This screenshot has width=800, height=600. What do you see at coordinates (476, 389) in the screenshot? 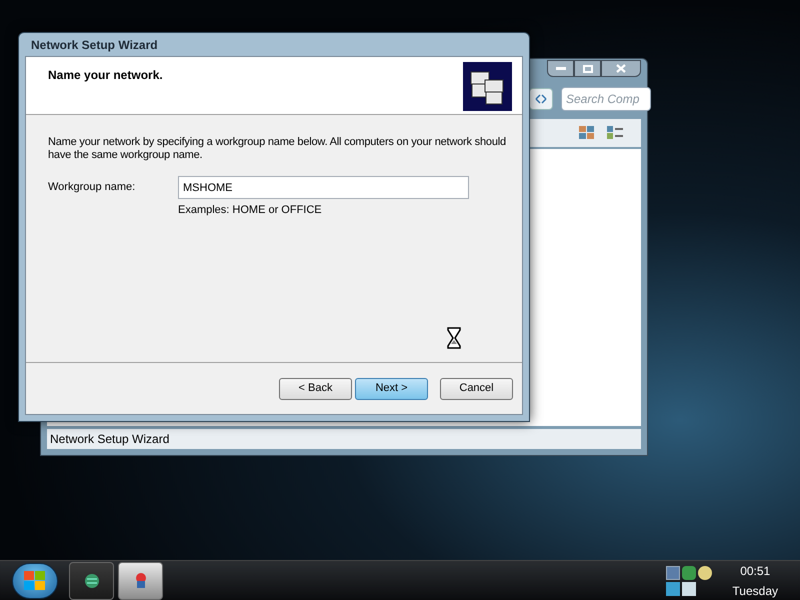
I see `wizard-button: Cancel` at bounding box center [476, 389].